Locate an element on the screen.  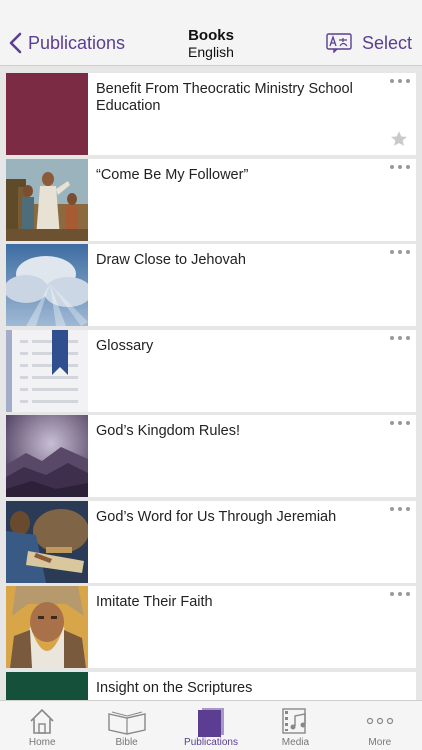
tab-label: Media is located at coordinates (295, 742).